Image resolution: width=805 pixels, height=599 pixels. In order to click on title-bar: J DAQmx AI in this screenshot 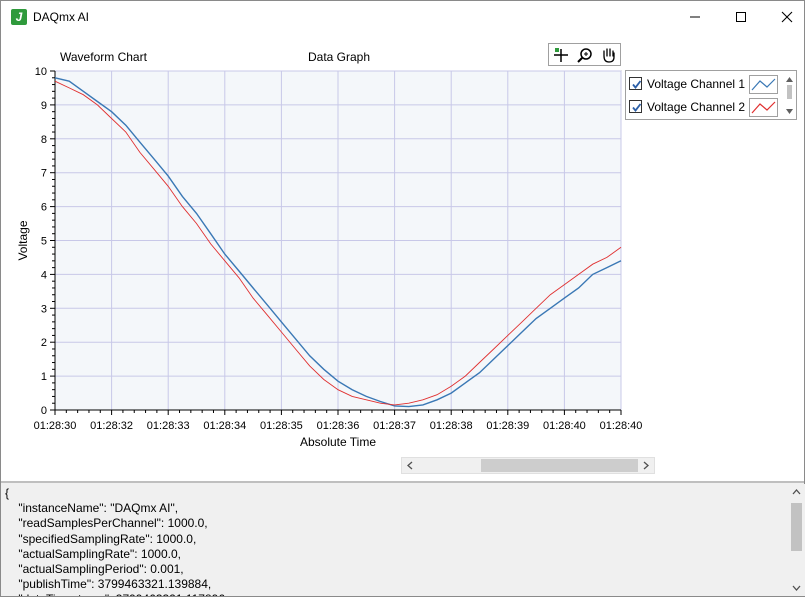, I will do `click(402, 17)`.